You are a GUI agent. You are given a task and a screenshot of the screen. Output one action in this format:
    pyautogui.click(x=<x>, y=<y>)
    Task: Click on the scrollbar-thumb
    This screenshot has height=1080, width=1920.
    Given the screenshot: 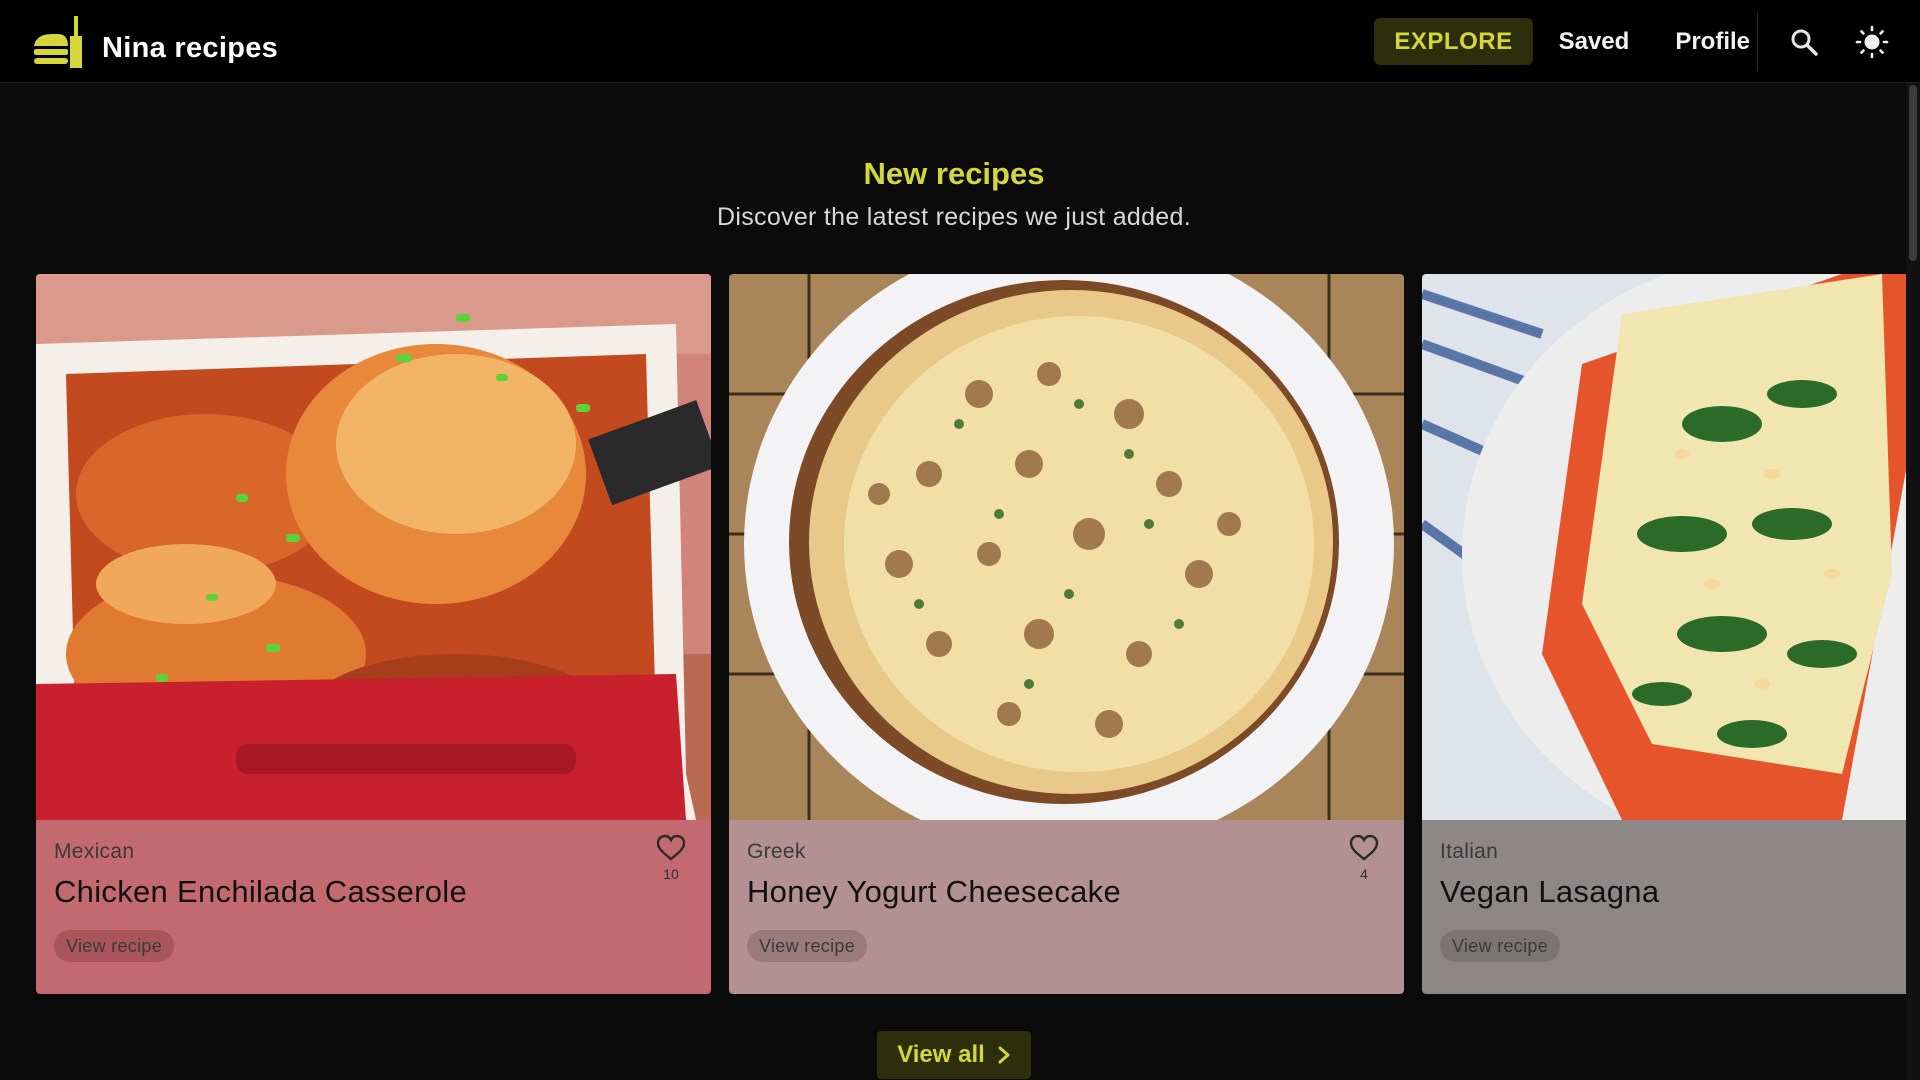 What is the action you would take?
    pyautogui.click(x=1913, y=173)
    